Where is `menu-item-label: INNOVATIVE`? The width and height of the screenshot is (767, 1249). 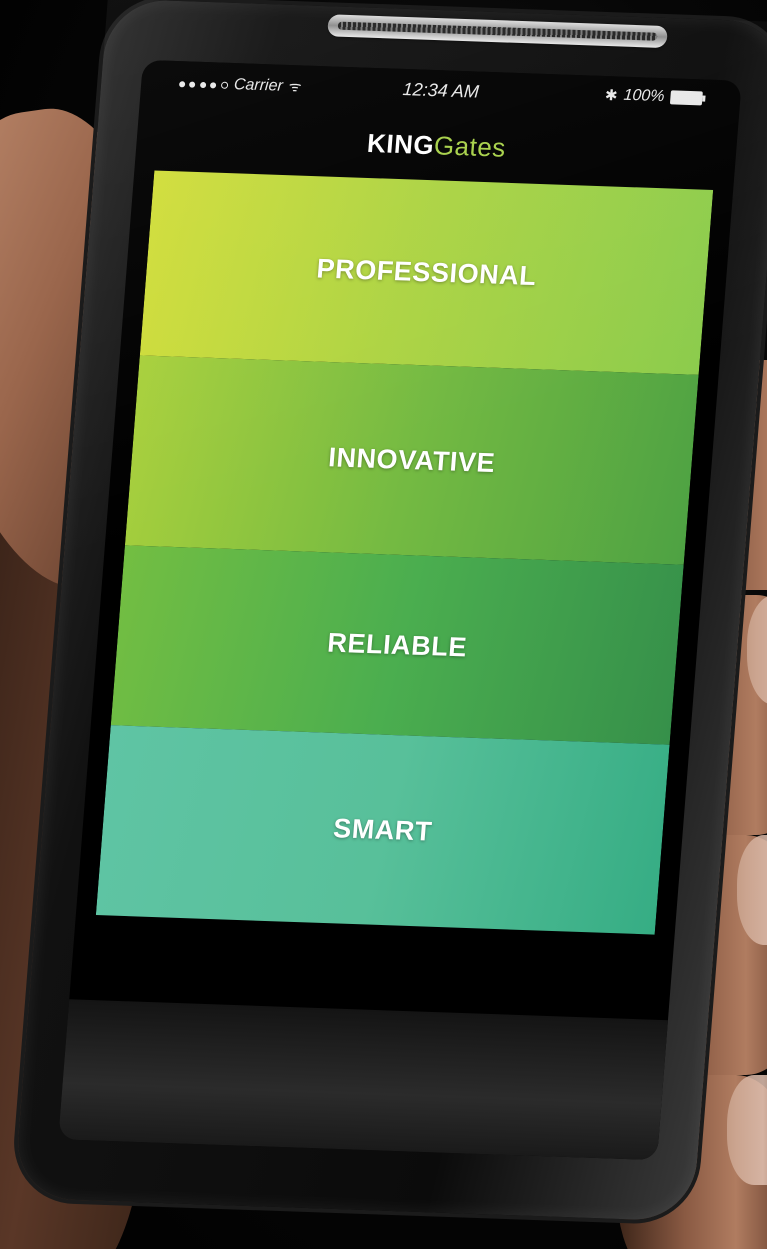
menu-item-label: INNOVATIVE is located at coordinates (412, 459).